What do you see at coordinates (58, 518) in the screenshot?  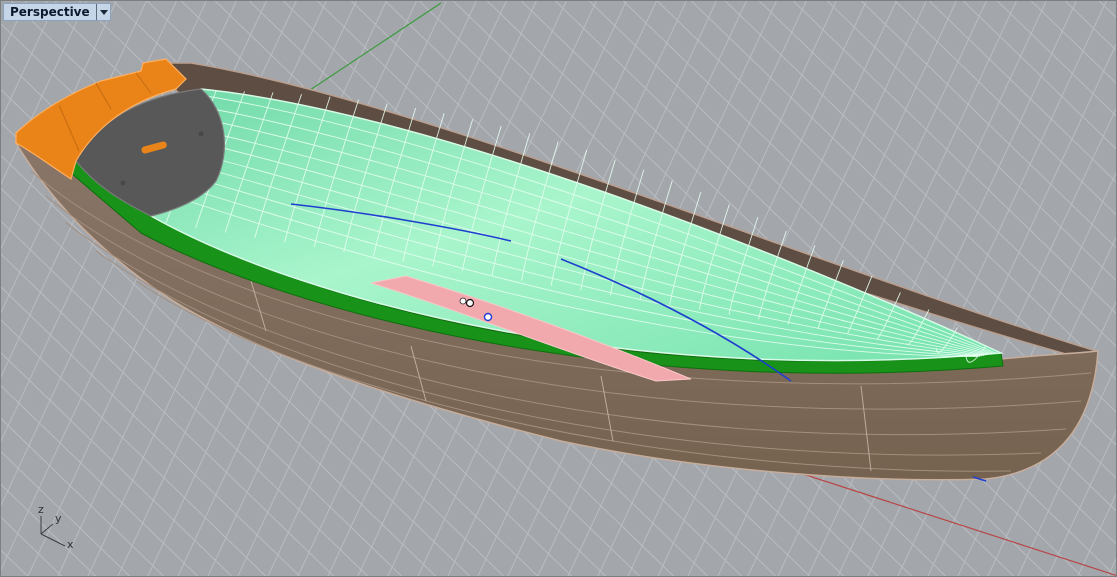 I see `y-axis-label: y` at bounding box center [58, 518].